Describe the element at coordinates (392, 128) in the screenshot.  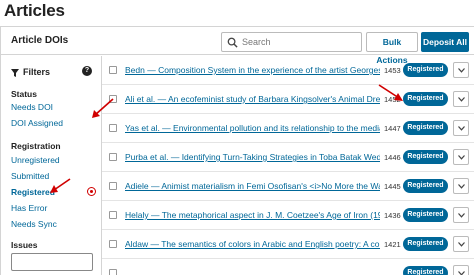
I see `article-id: 1447` at that location.